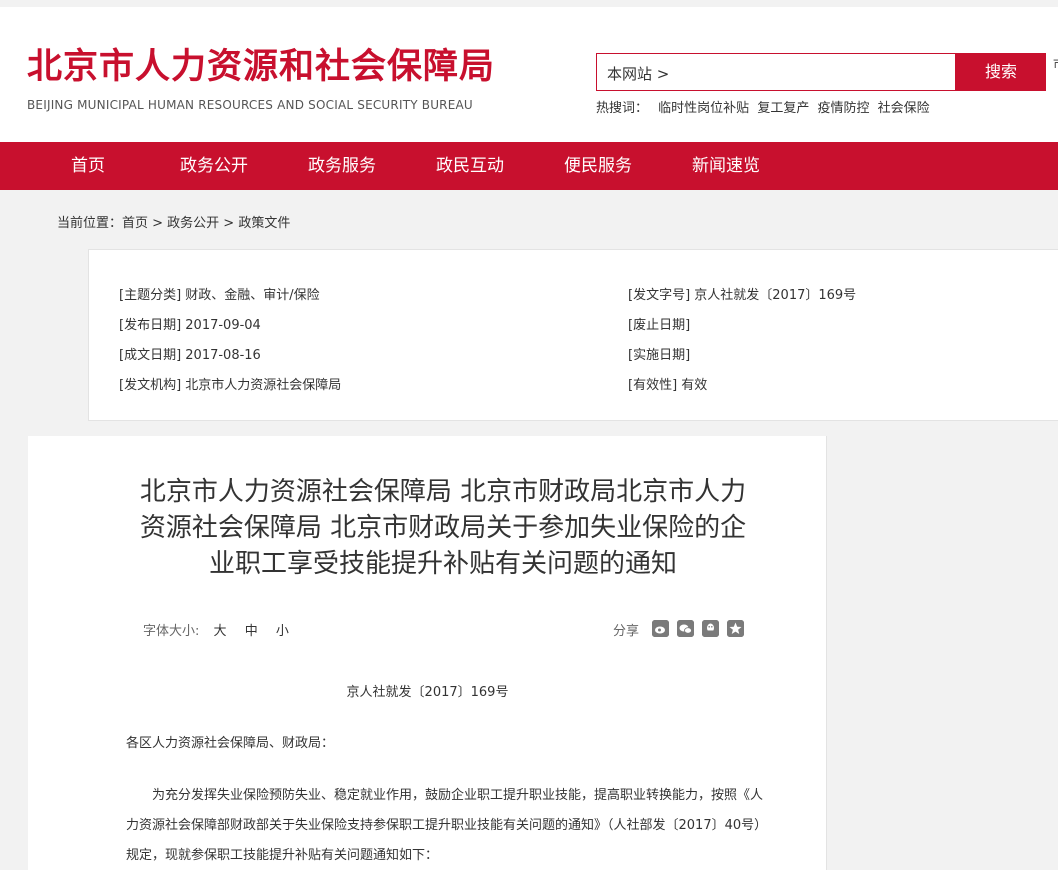 Image resolution: width=1058 pixels, height=870 pixels. I want to click on article-doc-number: 京人社就发〔2017〕169号, so click(427, 692).